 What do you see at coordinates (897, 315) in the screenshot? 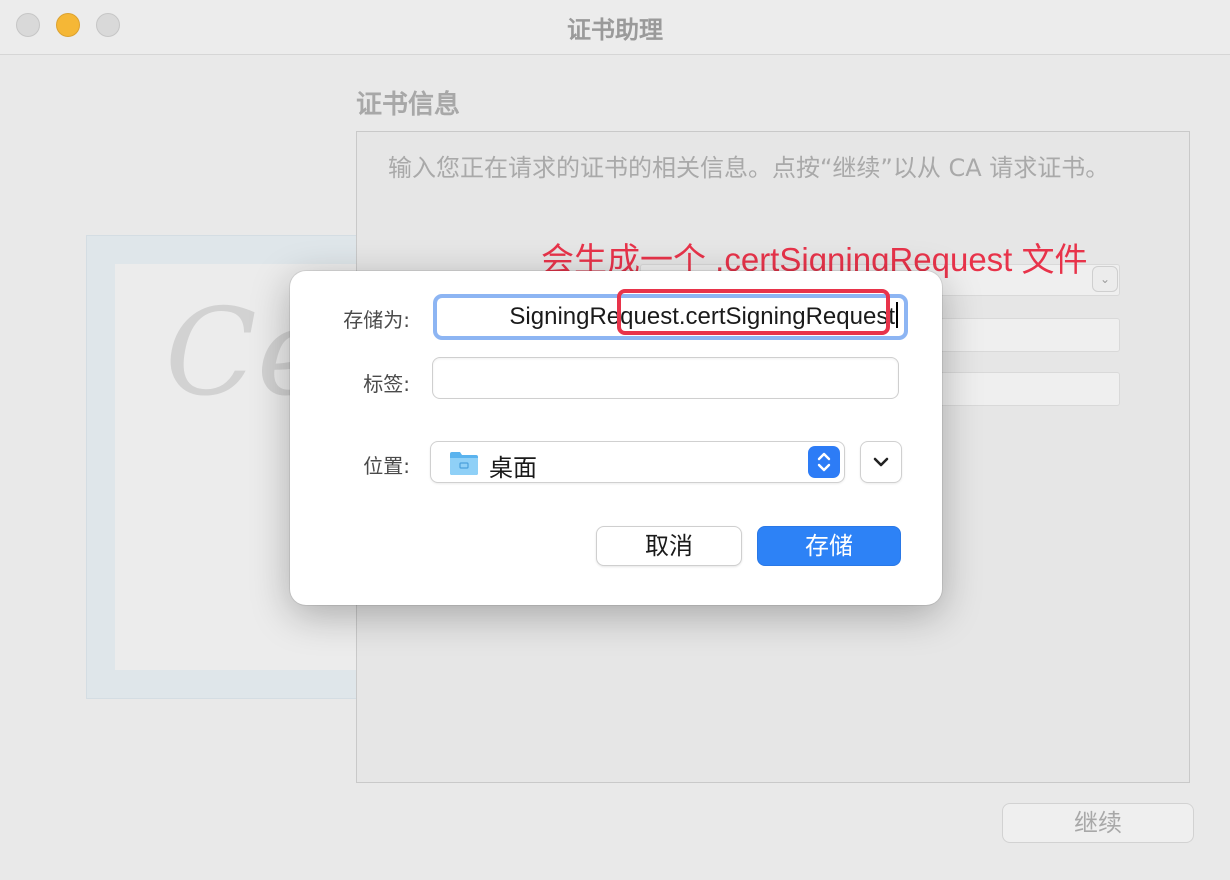
I see `text-caret` at bounding box center [897, 315].